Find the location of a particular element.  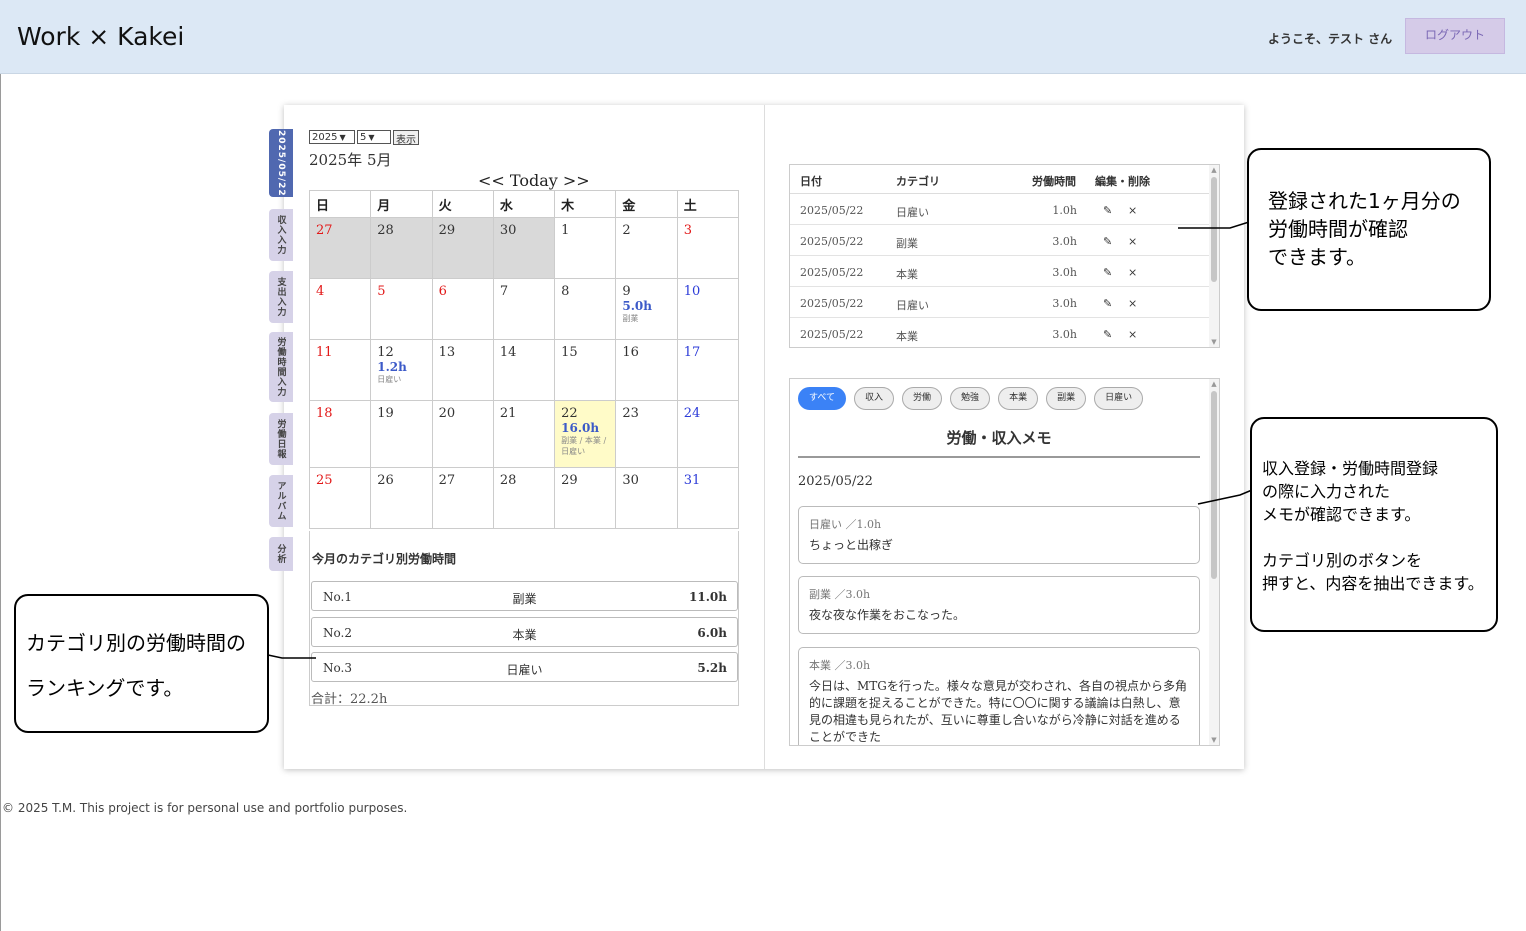

calendar-day: 31 is located at coordinates (708, 498).